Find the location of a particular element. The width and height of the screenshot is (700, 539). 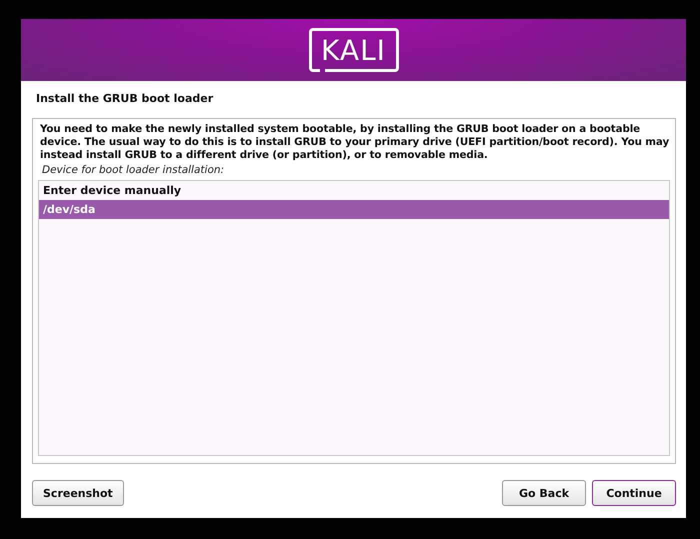

screenshot-button: Screenshot is located at coordinates (78, 493).